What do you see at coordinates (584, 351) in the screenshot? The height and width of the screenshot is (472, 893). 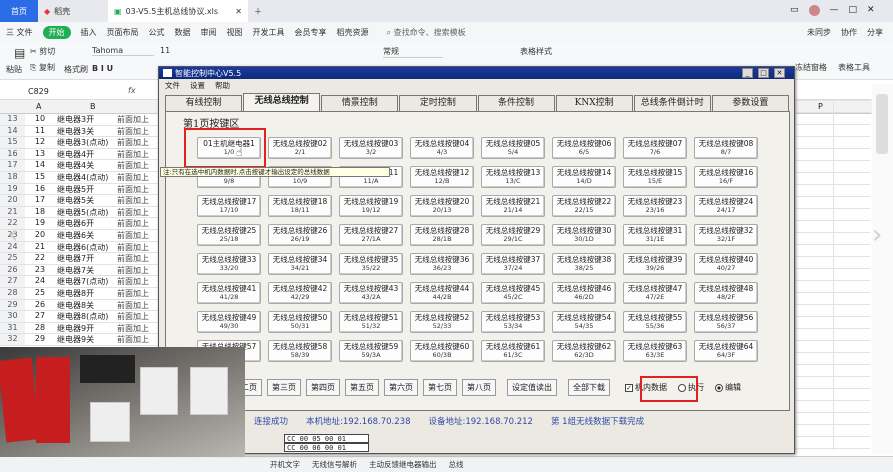 I see `bus-key-button: 无线总线按键62 62/3D` at bounding box center [584, 351].